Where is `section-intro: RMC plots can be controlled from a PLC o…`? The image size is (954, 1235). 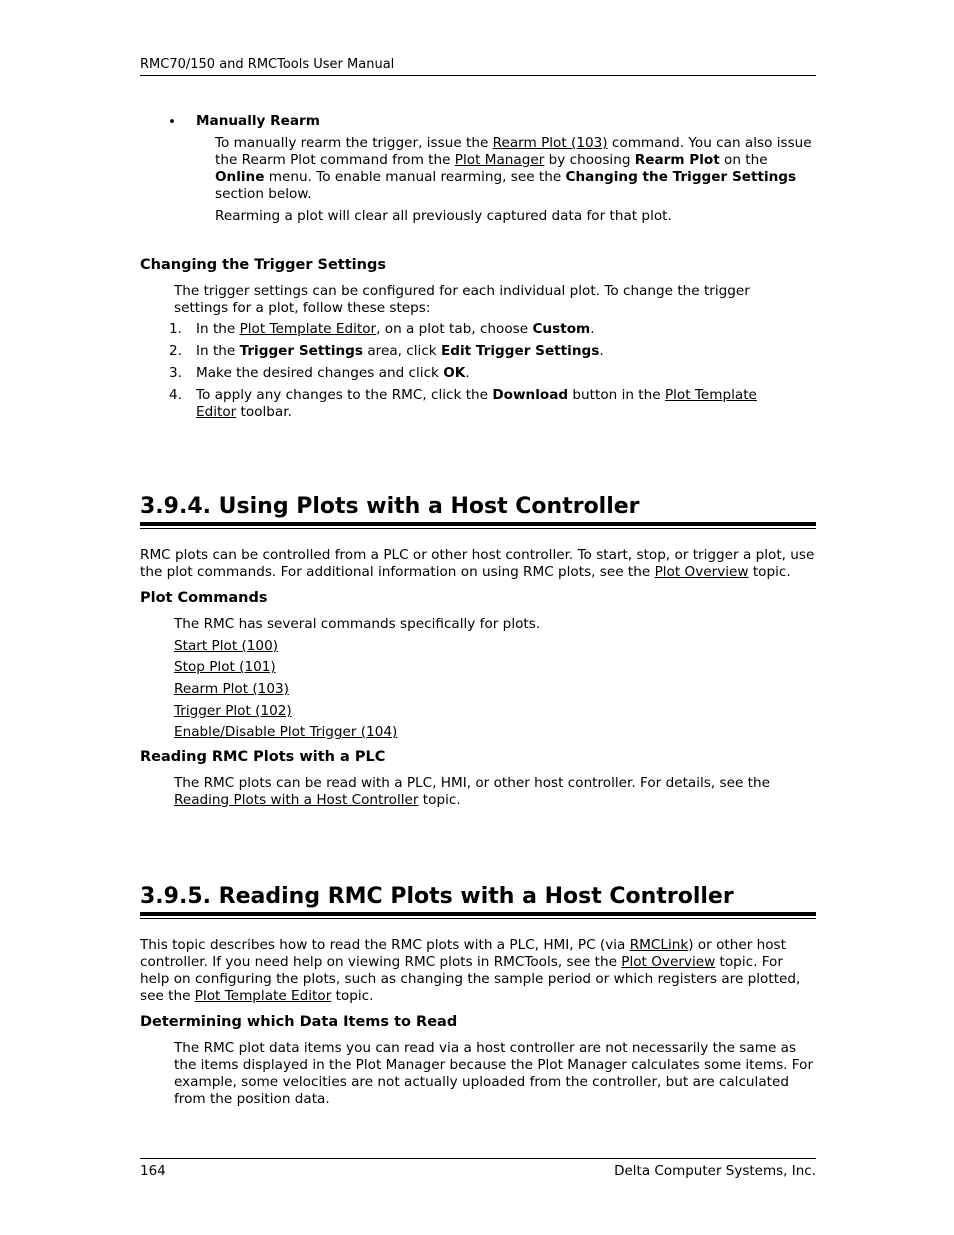
section-intro: RMC plots can be controlled from a PLC o… is located at coordinates (478, 564).